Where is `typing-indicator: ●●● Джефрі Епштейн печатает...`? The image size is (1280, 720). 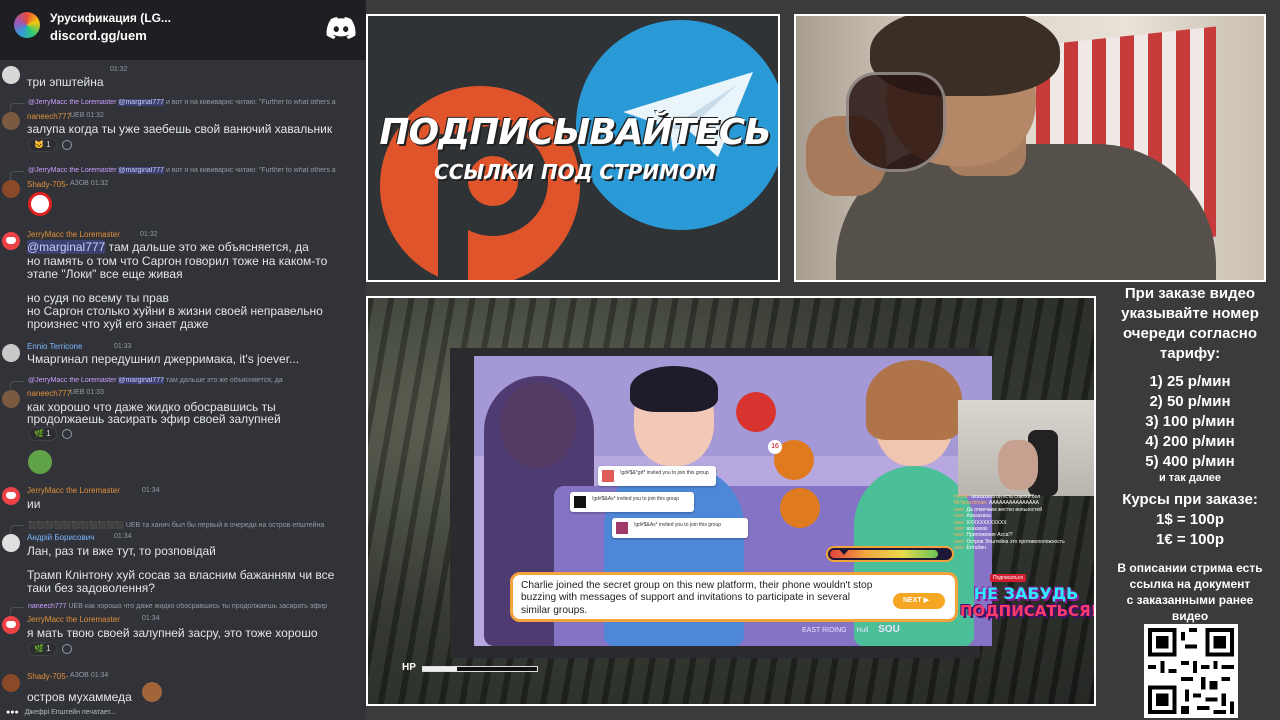
typing-indicator: ●●● Джефрі Епштейн печатает... is located at coordinates (61, 712).